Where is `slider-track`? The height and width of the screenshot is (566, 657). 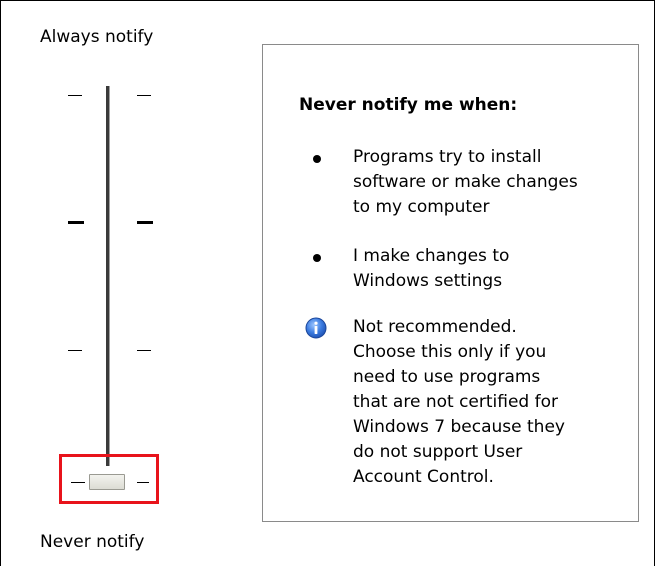
slider-track is located at coordinates (108, 276).